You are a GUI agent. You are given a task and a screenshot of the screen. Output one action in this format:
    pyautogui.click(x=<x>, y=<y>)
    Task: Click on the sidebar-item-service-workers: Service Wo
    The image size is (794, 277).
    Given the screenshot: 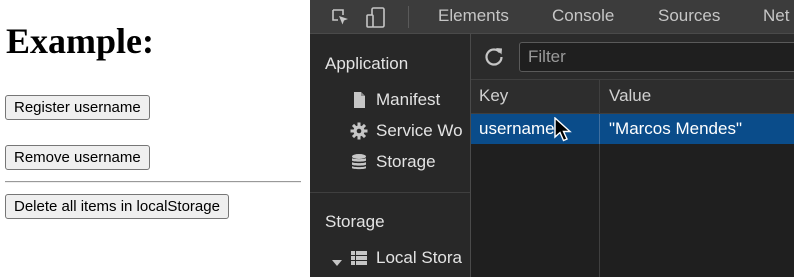 What is the action you would take?
    pyautogui.click(x=406, y=131)
    